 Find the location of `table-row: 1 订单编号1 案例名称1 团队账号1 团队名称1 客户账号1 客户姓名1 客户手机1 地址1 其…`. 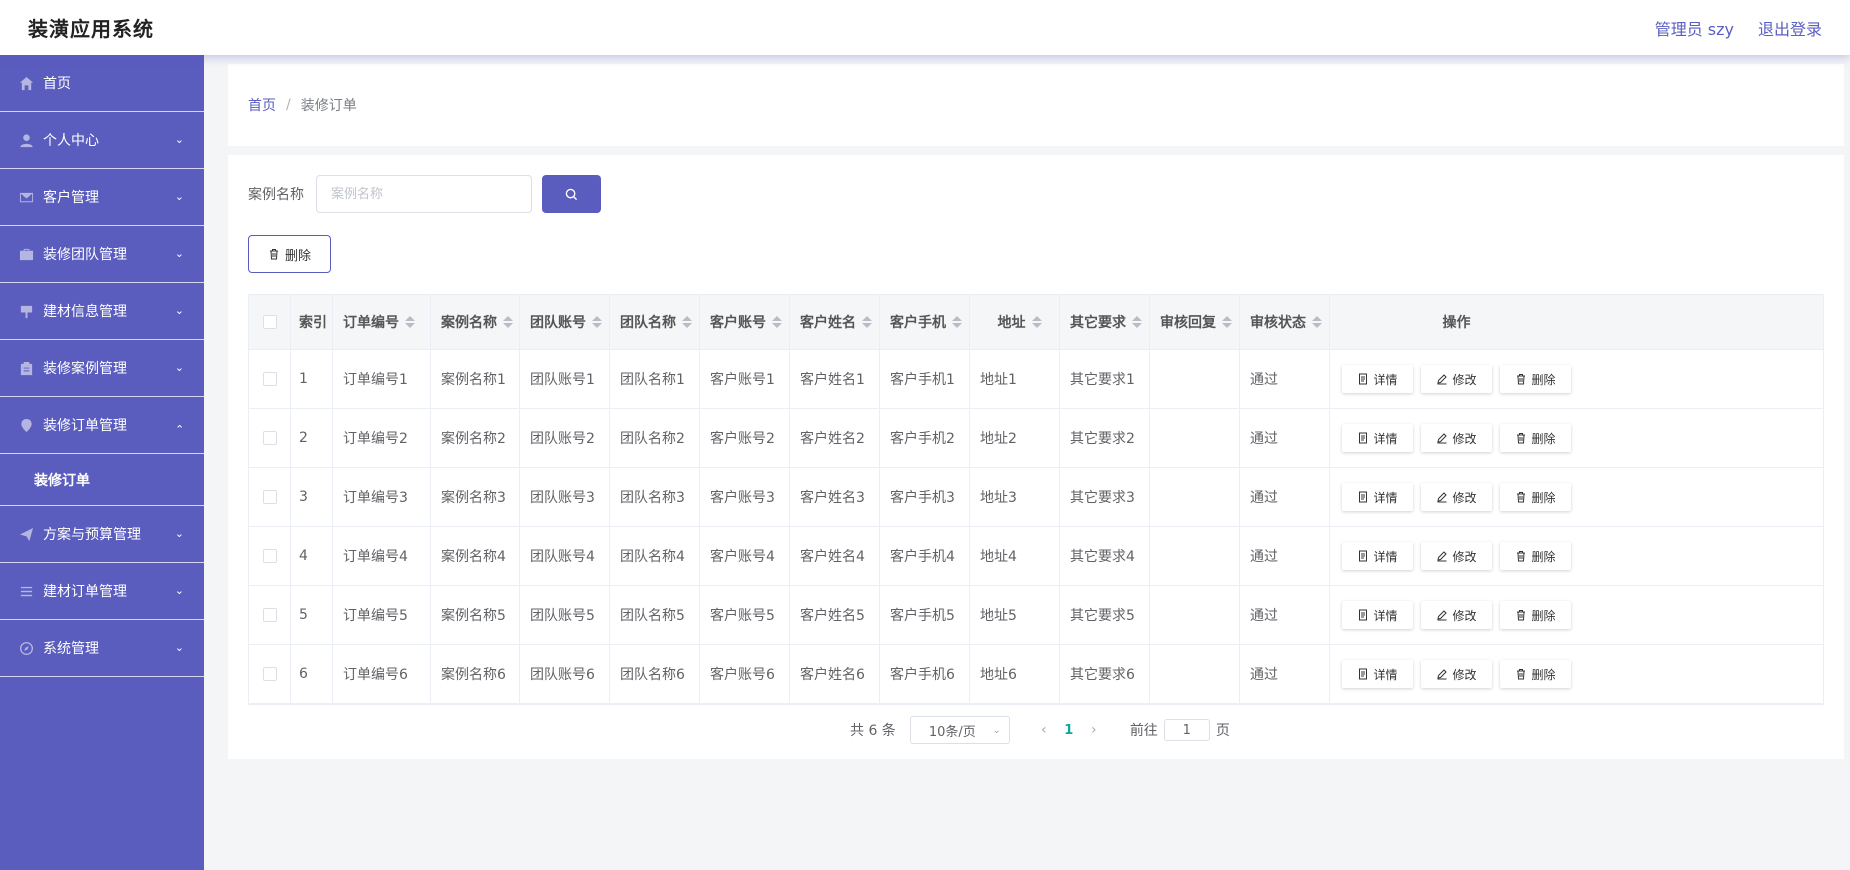

table-row: 1 订单编号1 案例名称1 团队账号1 团队名称1 客户账号1 客户姓名1 客户手机1 地址1 其… is located at coordinates (1036, 379).